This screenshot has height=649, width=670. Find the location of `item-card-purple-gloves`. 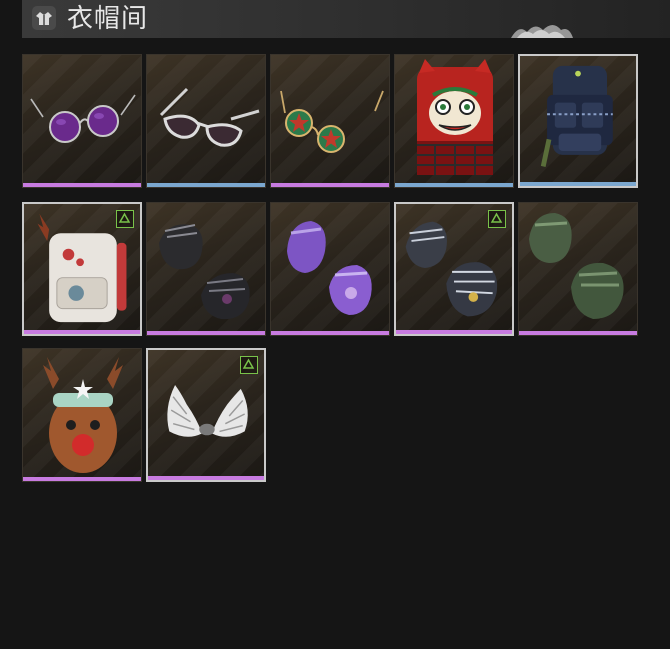

item-card-purple-gloves is located at coordinates (330, 269).